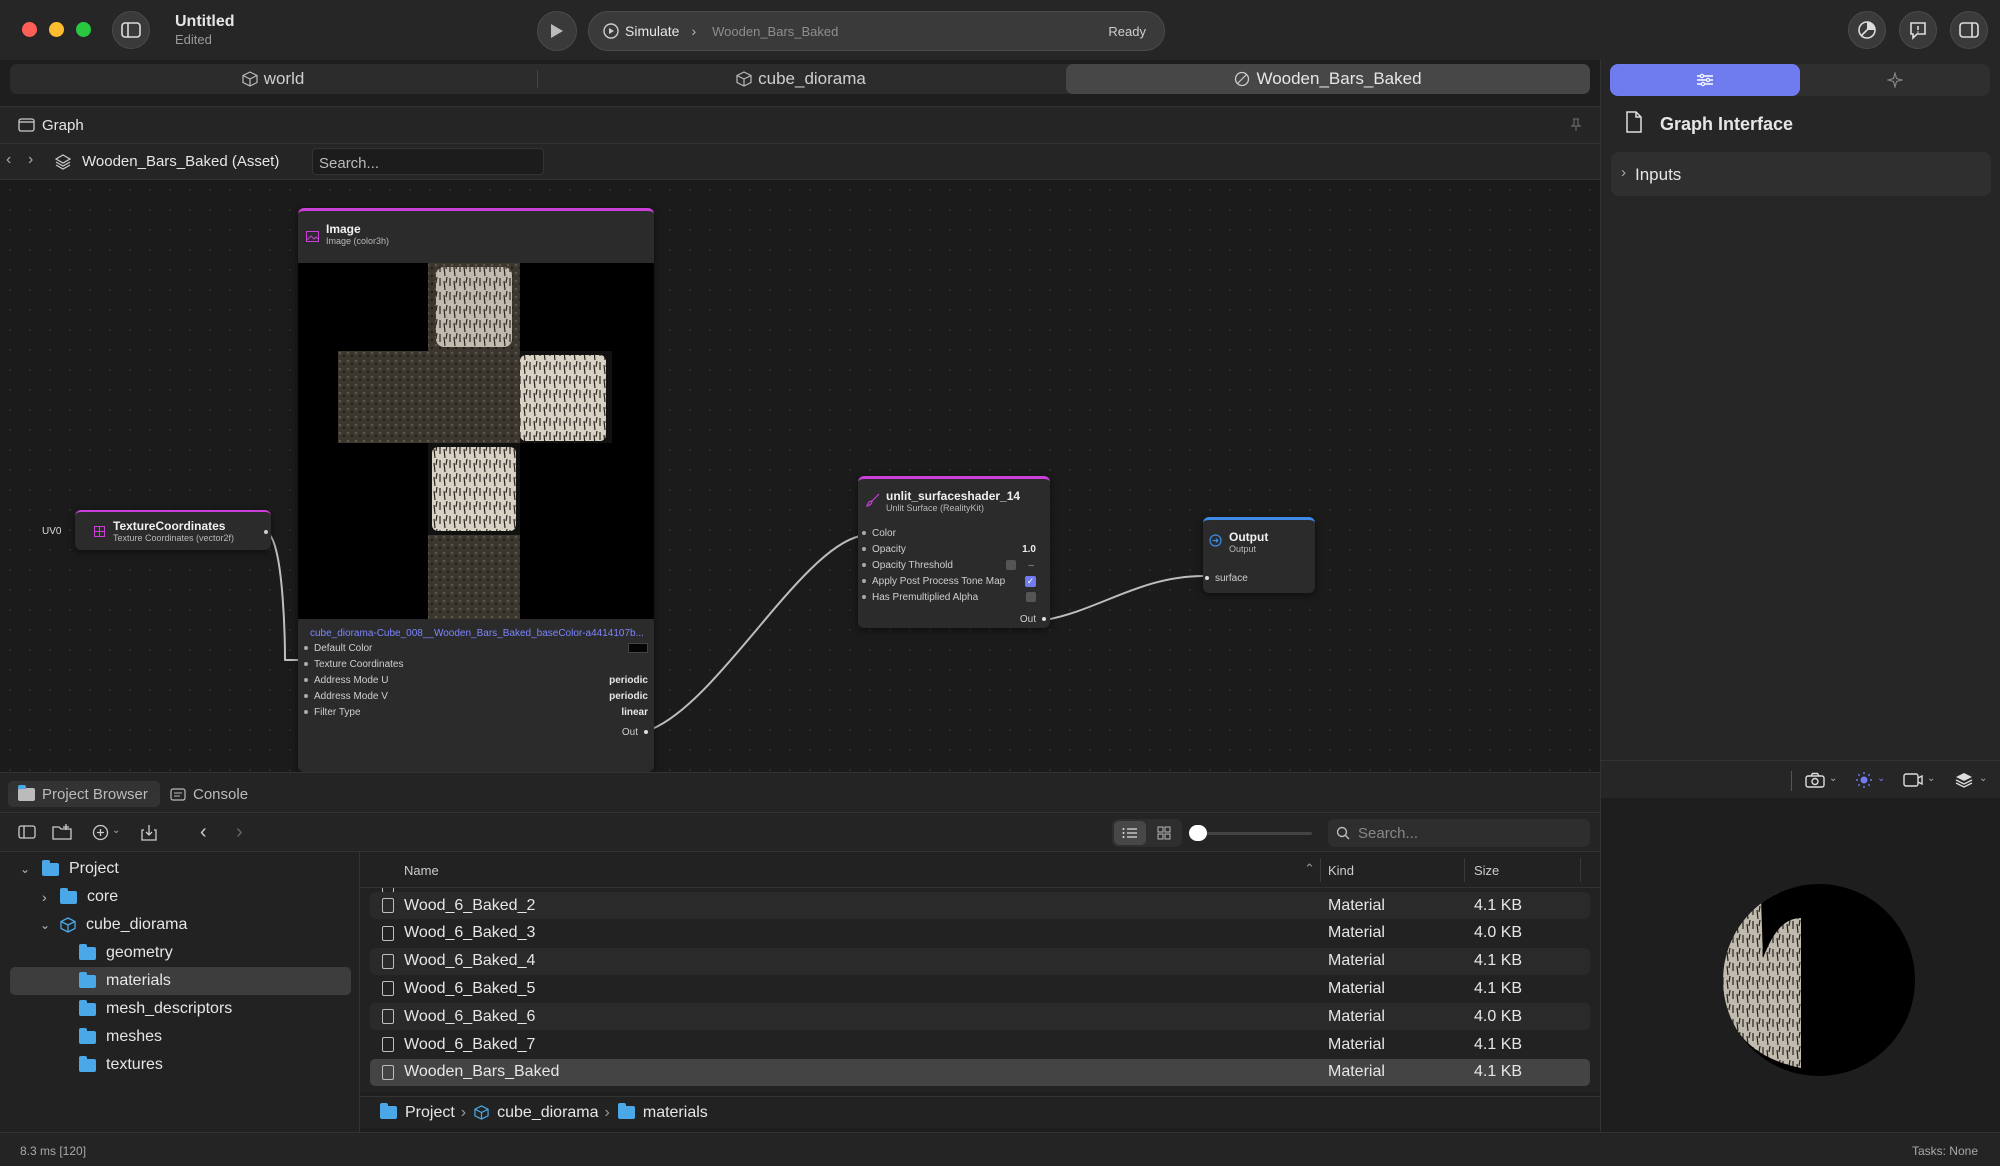 This screenshot has width=2000, height=1166. Describe the element at coordinates (180, 953) in the screenshot. I see `tree-item-geometry: geometry` at that location.